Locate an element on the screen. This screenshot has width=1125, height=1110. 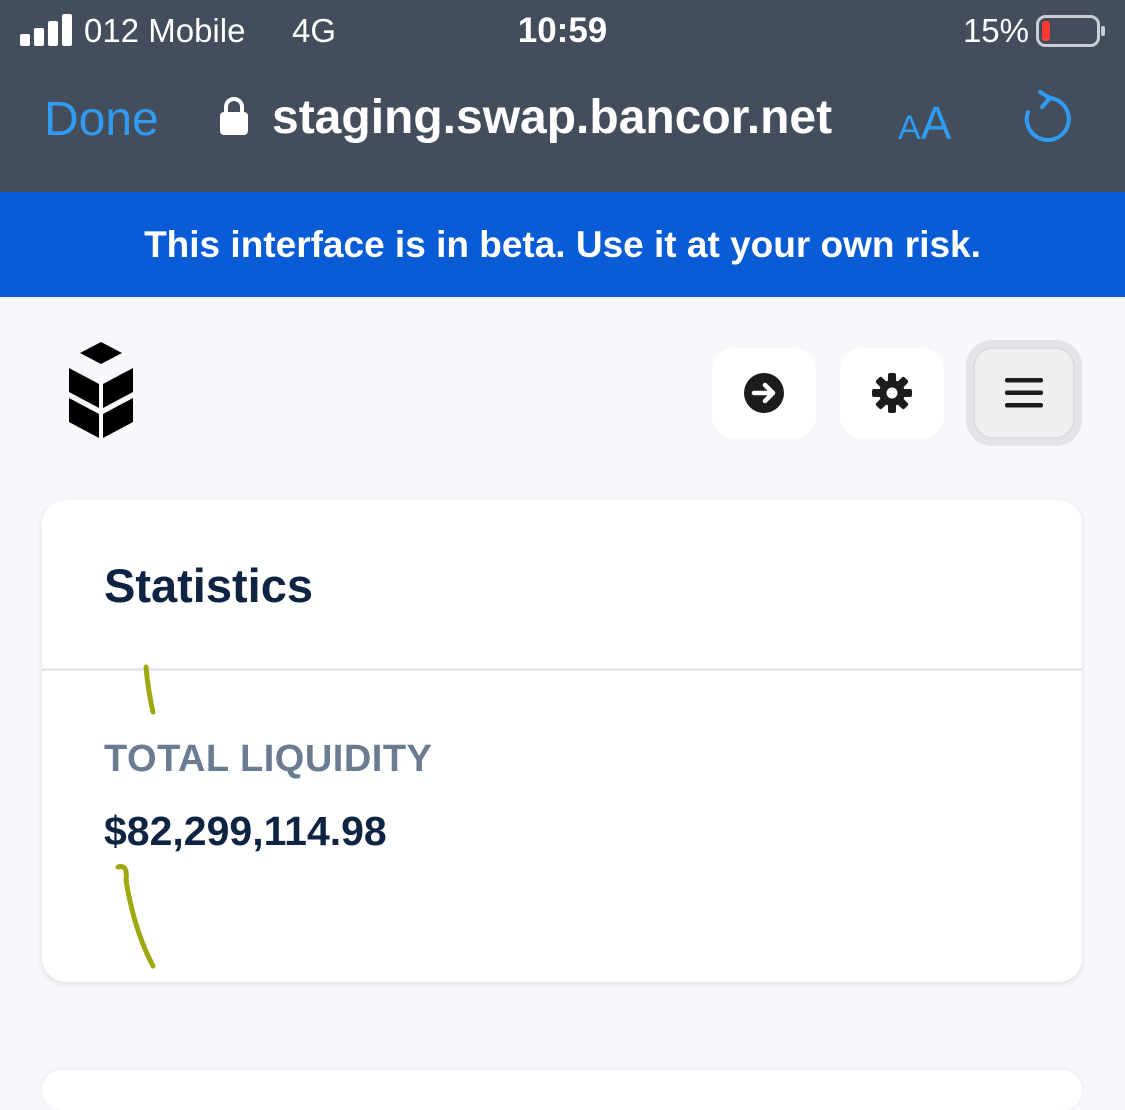
total-liquidity-label: TOTAL LIQUIDITY is located at coordinates (268, 759).